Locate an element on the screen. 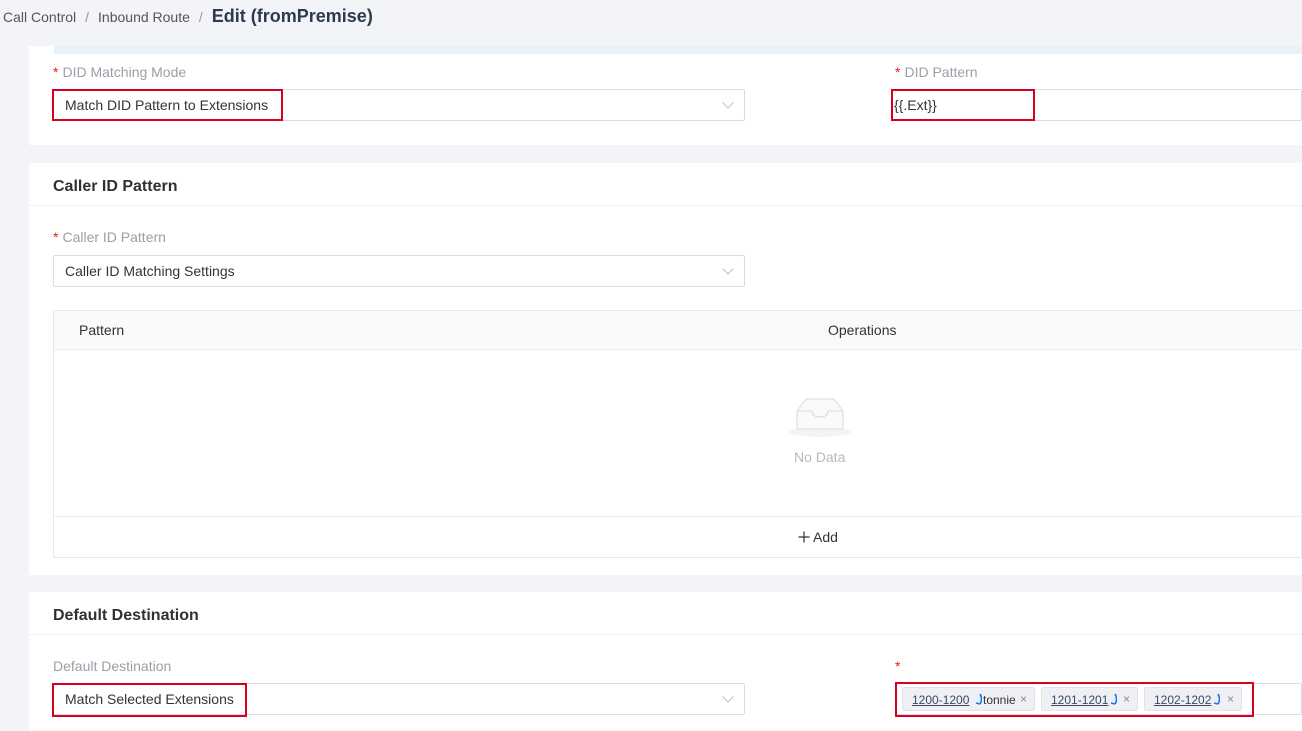 The width and height of the screenshot is (1302, 731). did-pattern-value: {{.Ext}} is located at coordinates (915, 105).